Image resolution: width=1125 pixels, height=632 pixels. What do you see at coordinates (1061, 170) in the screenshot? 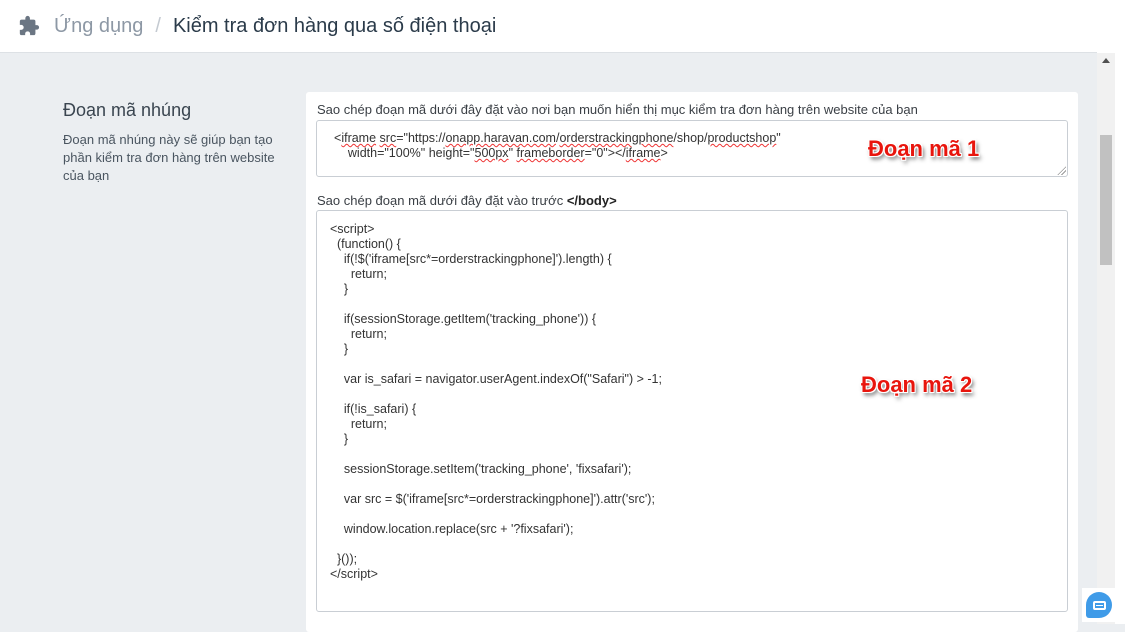
I see `resize-handle` at bounding box center [1061, 170].